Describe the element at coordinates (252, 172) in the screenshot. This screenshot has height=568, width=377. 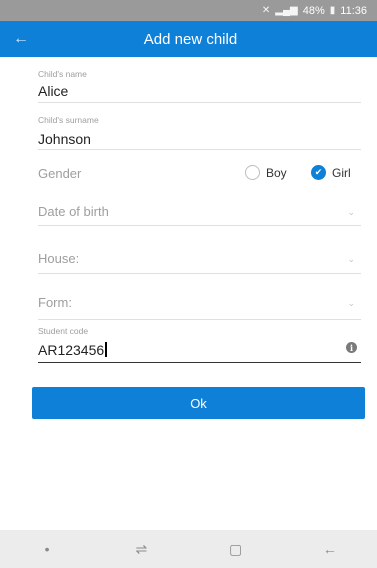
I see `radio-unchecked-icon` at that location.